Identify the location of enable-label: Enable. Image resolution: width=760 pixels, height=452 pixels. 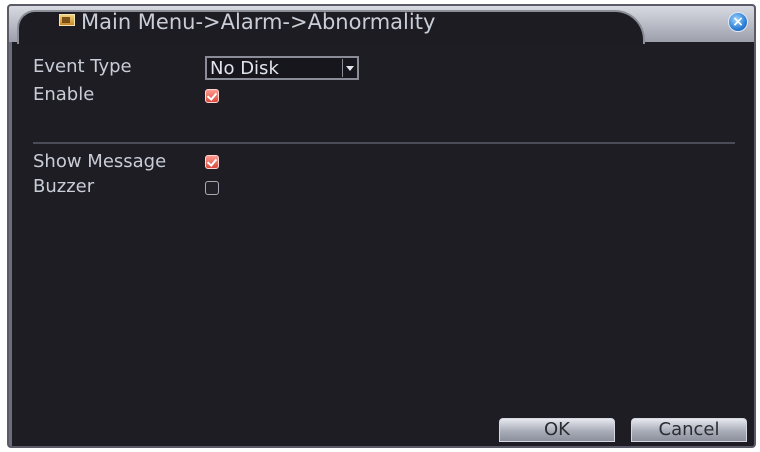
(64, 94).